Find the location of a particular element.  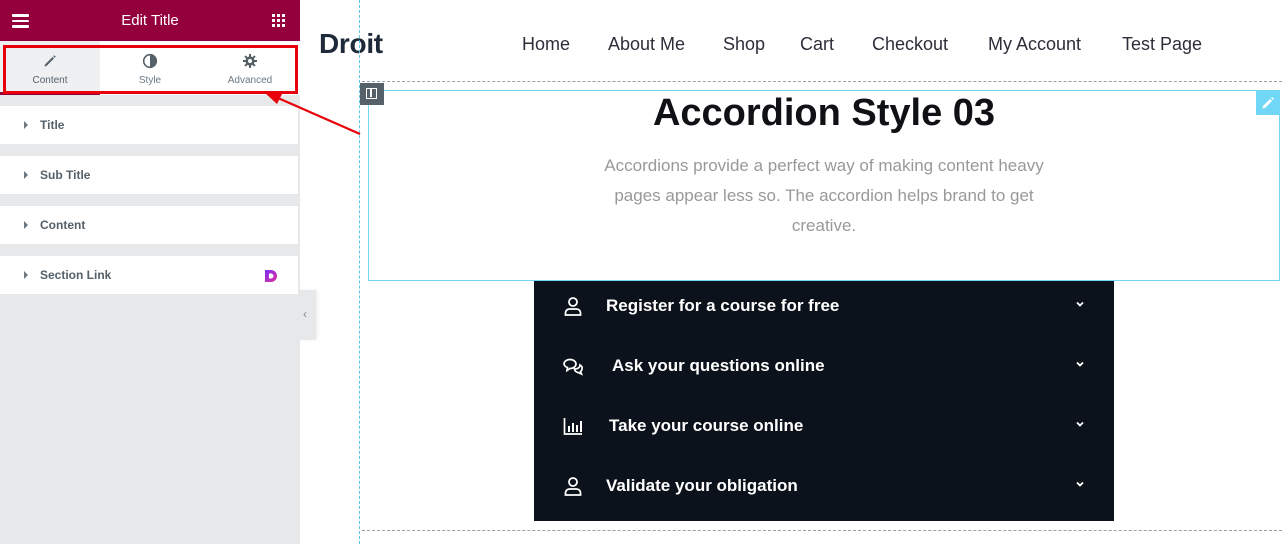

section-sub-title: Sub Title is located at coordinates (149, 175).